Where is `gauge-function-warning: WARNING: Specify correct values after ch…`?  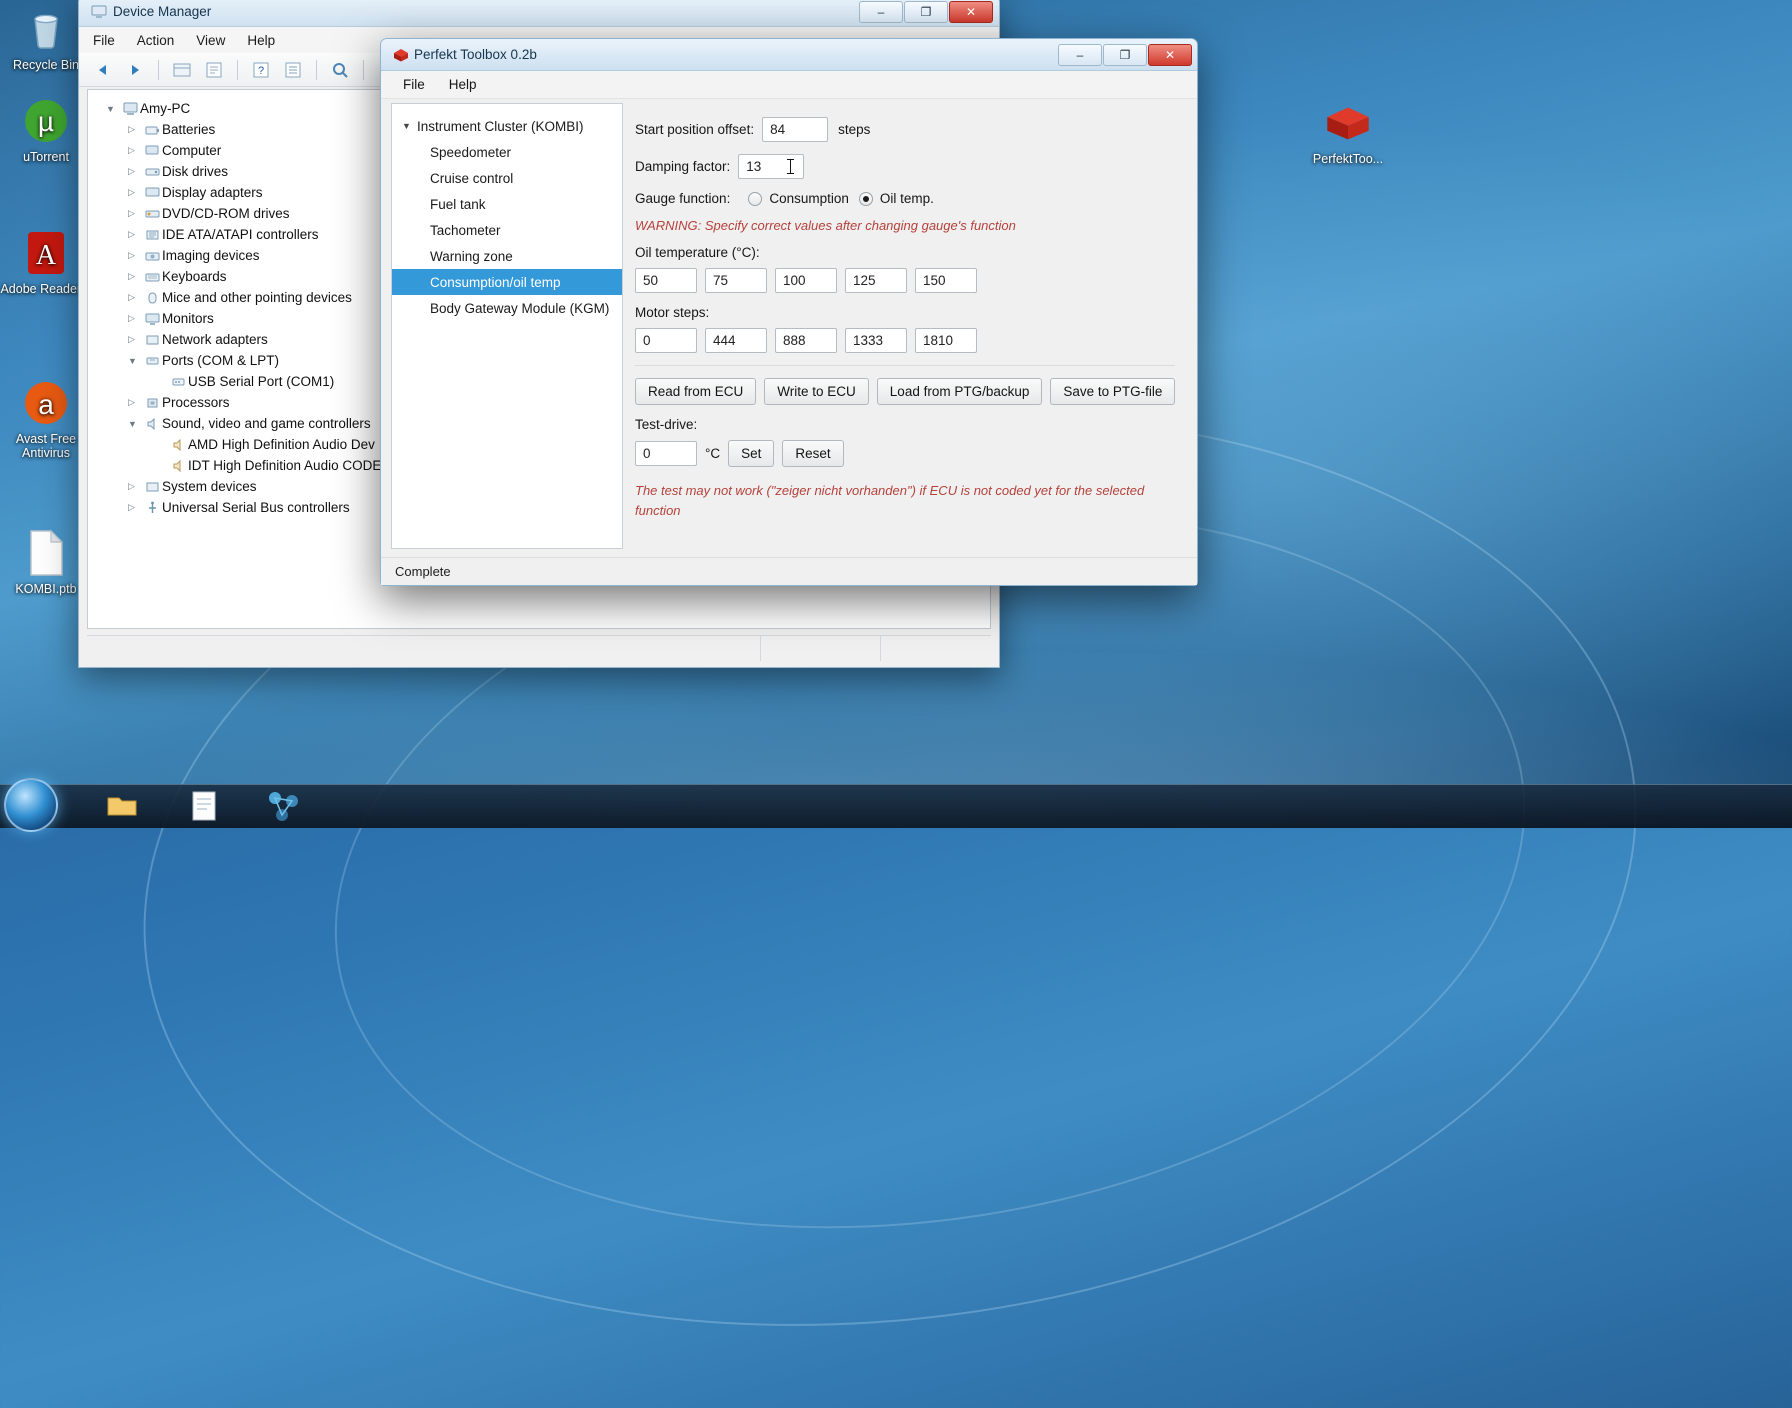
gauge-function-warning: WARNING: Specify correct values after ch… is located at coordinates (825, 225).